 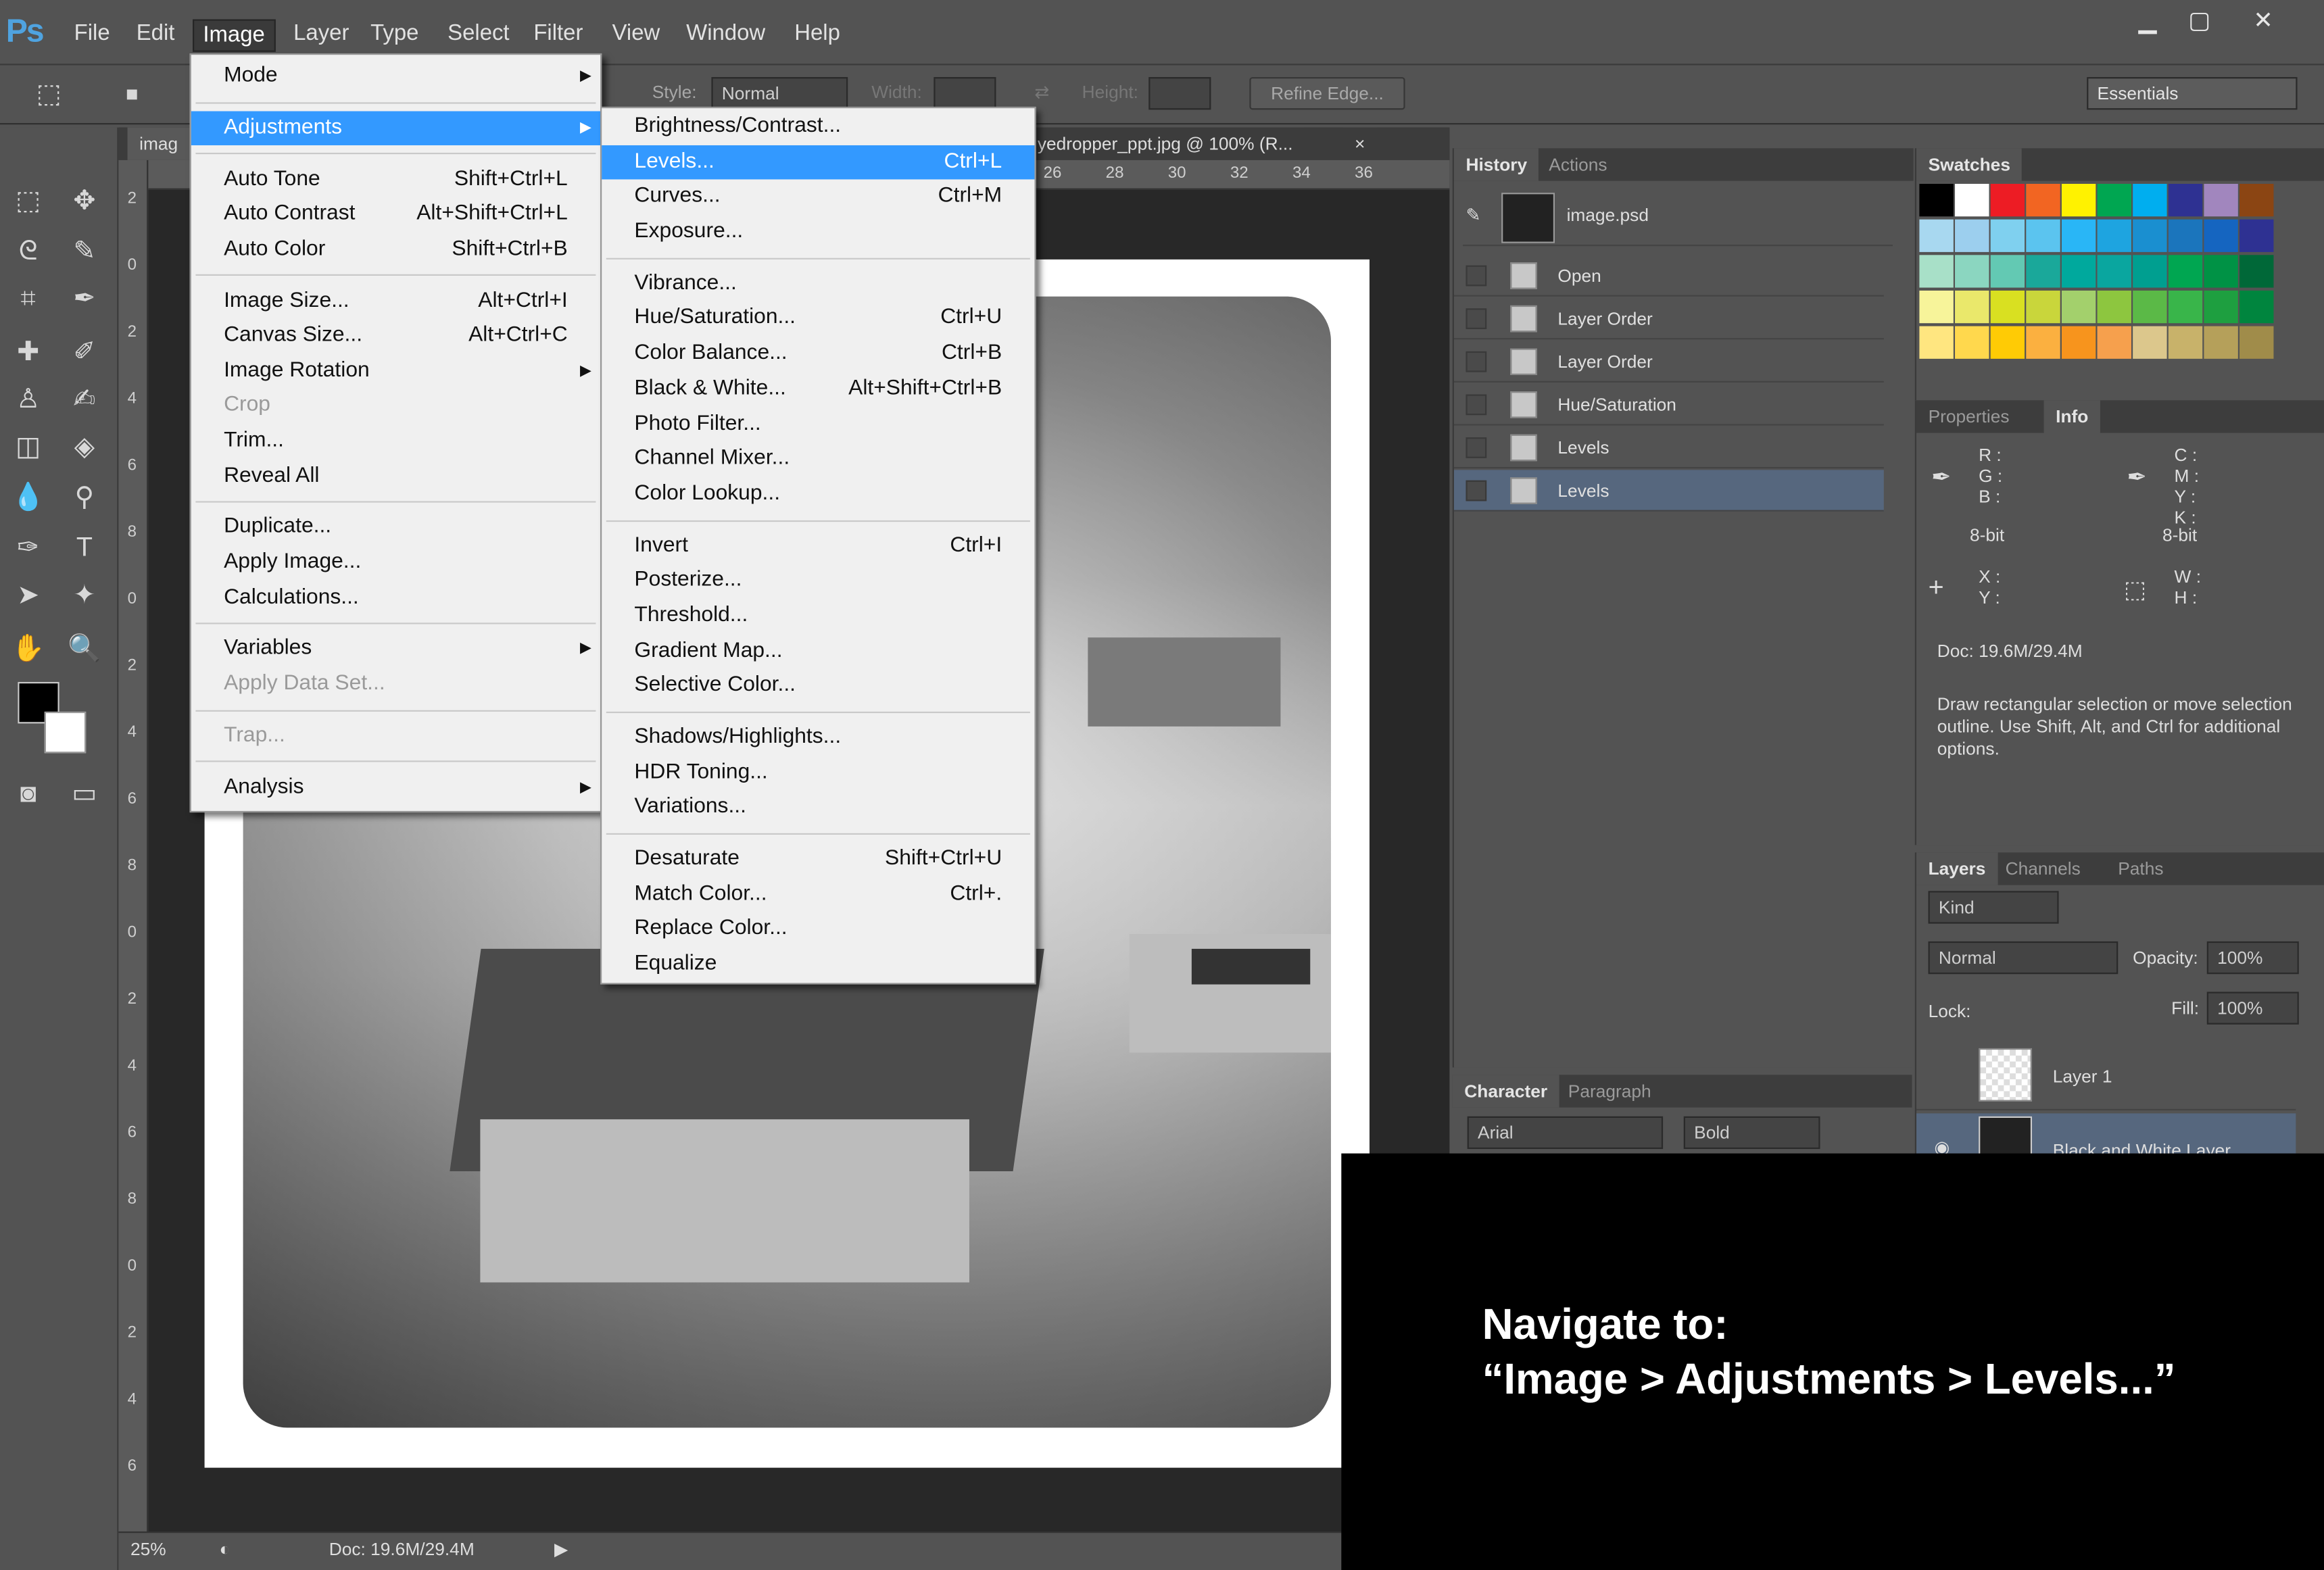 I want to click on tab-paragraph: Paragraph, so click(x=1609, y=1091).